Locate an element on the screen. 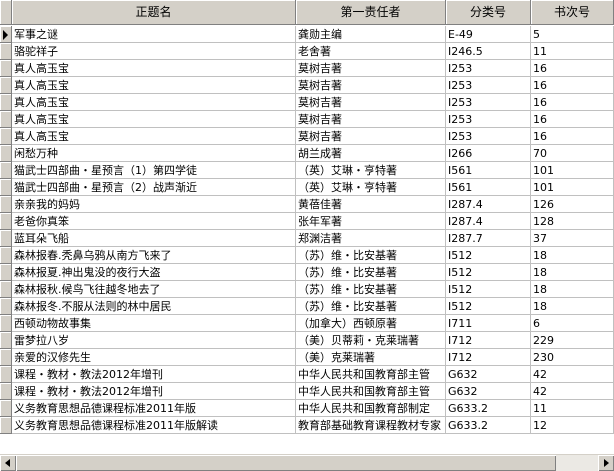 The image size is (614, 471). table-row: 闲愁万种 胡兰成著 I266 70 is located at coordinates (307, 153).